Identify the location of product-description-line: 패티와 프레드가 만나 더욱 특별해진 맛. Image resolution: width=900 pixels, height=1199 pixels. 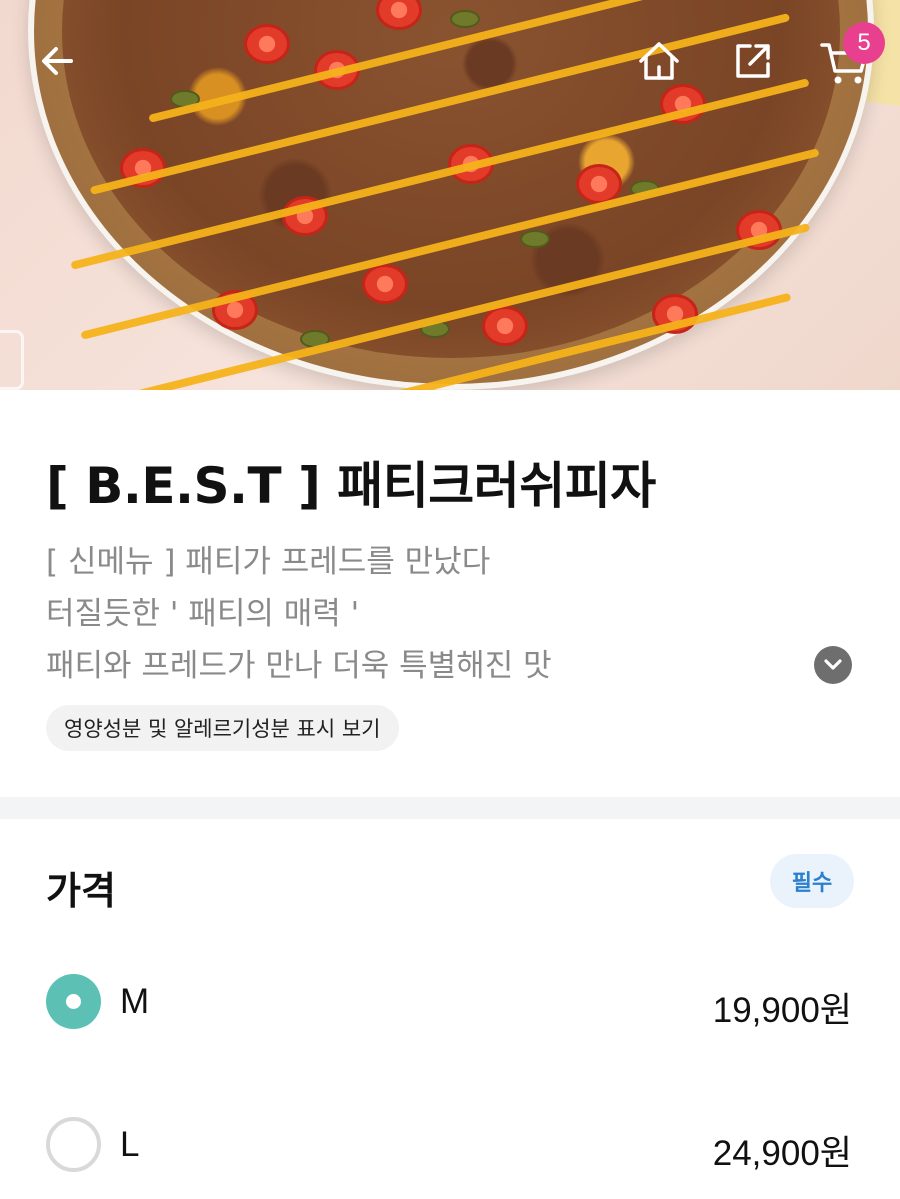
(299, 666).